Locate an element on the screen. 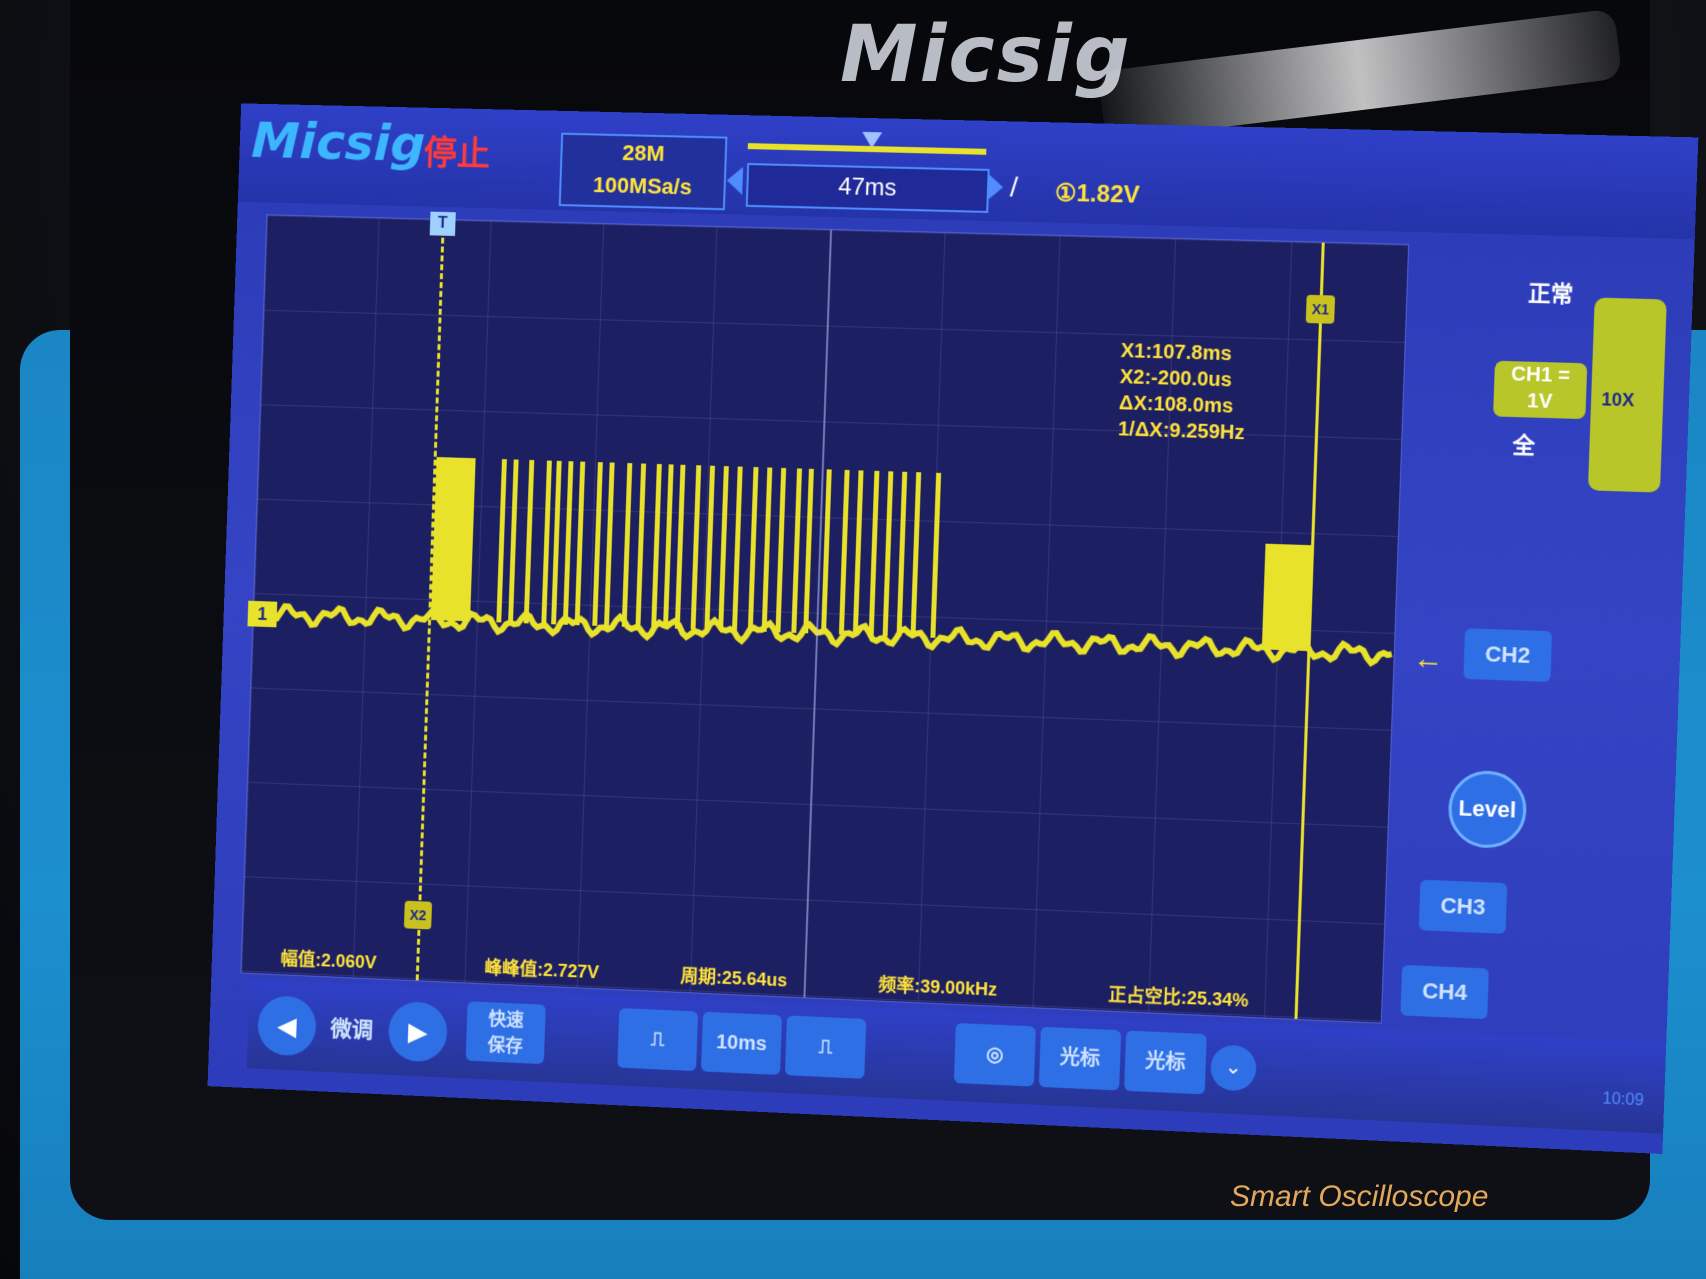 The image size is (1706, 1279). channel-panel: 正常 10X CH1 = 1V 全 ← CH2 Level CH3 CH4 is located at coordinates (1537, 642).